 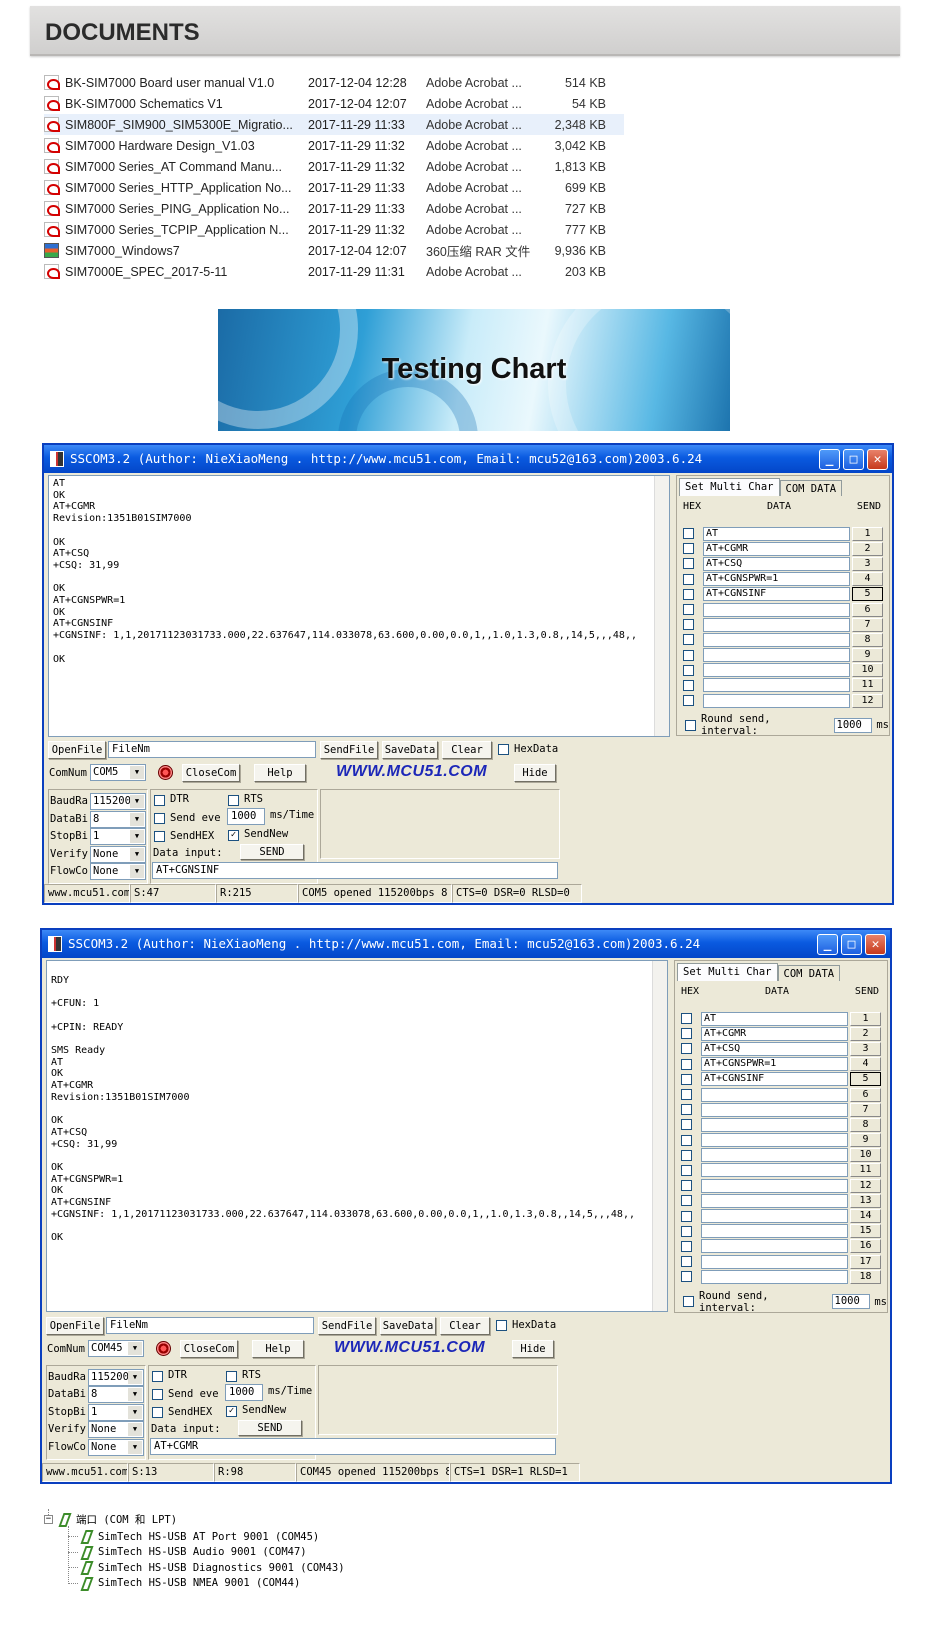 I want to click on send-row-button: 16, so click(x=865, y=1246).